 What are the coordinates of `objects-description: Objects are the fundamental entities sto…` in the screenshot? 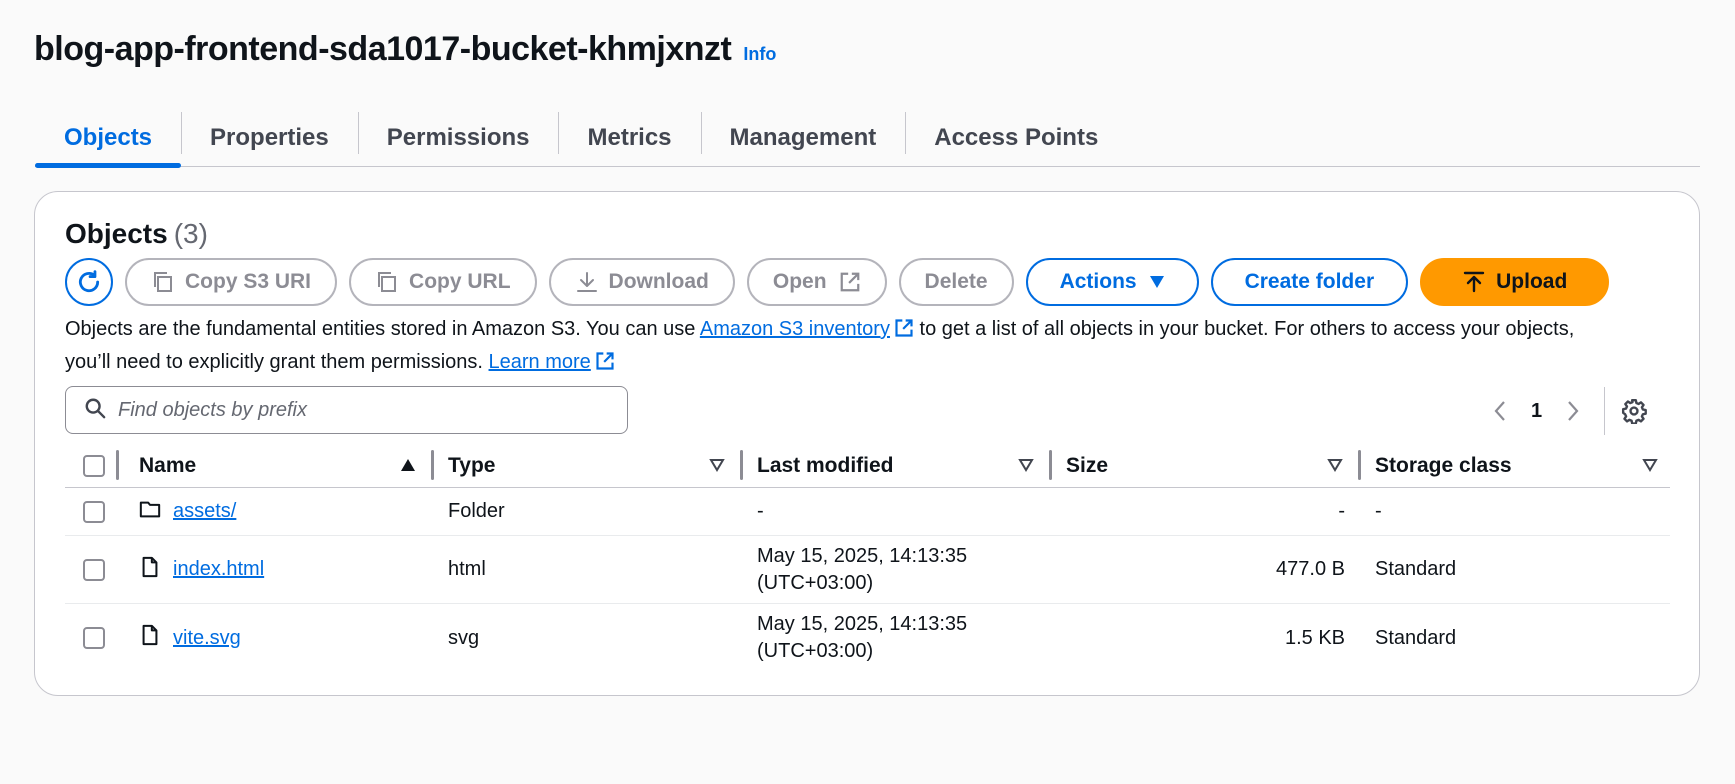 It's located at (845, 347).